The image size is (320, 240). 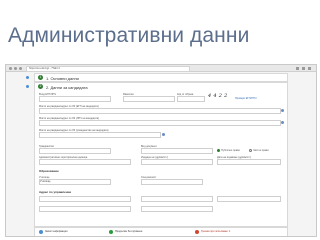 I want to click on address-city-input, so click(x=177, y=199).